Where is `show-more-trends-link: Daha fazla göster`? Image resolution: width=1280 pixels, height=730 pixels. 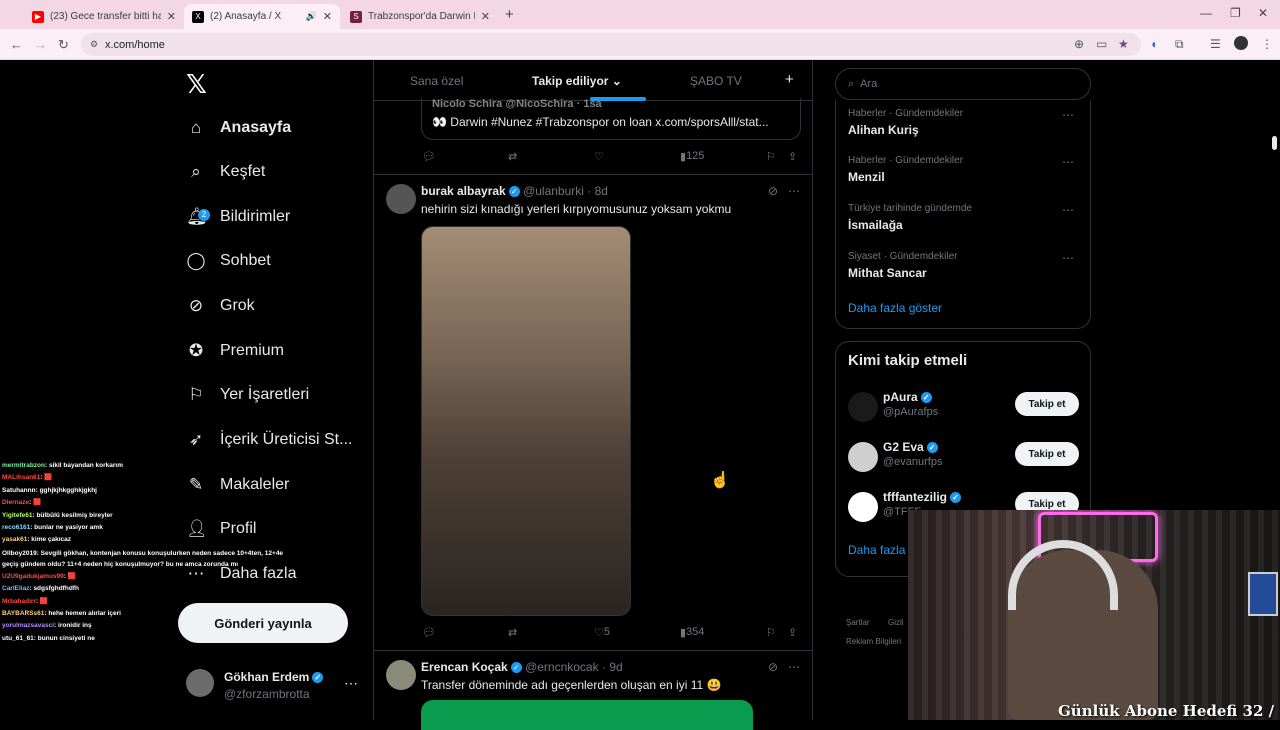
show-more-trends-link: Daha fazla göster is located at coordinates (895, 308).